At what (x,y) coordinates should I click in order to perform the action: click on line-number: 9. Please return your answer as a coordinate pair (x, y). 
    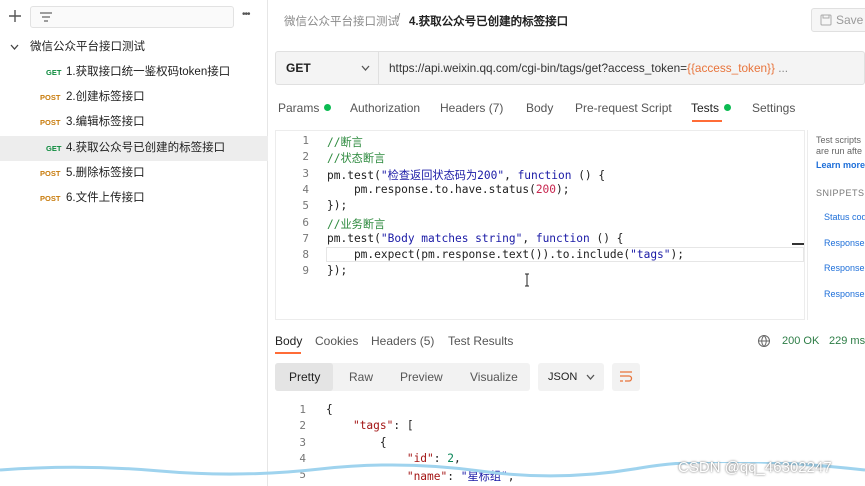
    Looking at the image, I should click on (305, 271).